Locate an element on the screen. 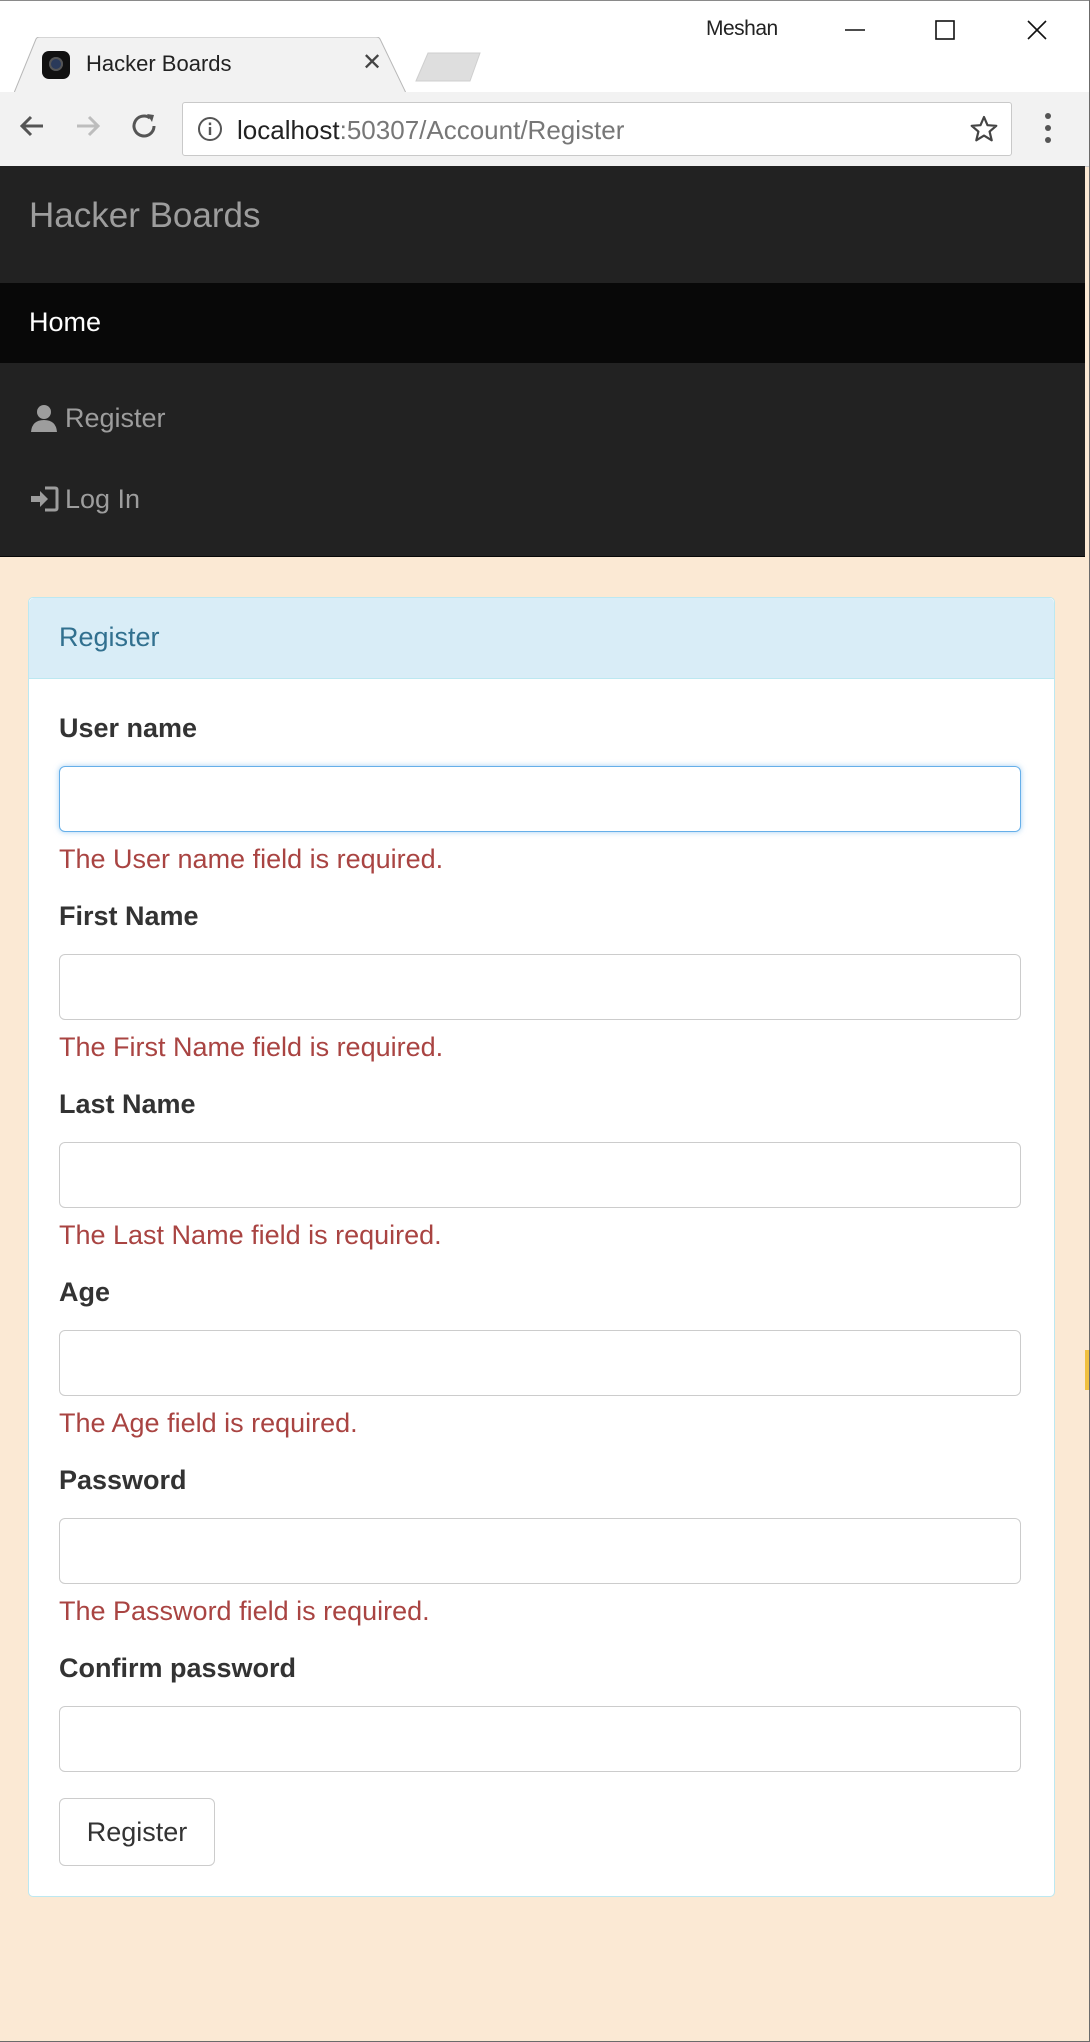 Image resolution: width=1090 pixels, height=2042 pixels. maximize-icon is located at coordinates (945, 30).